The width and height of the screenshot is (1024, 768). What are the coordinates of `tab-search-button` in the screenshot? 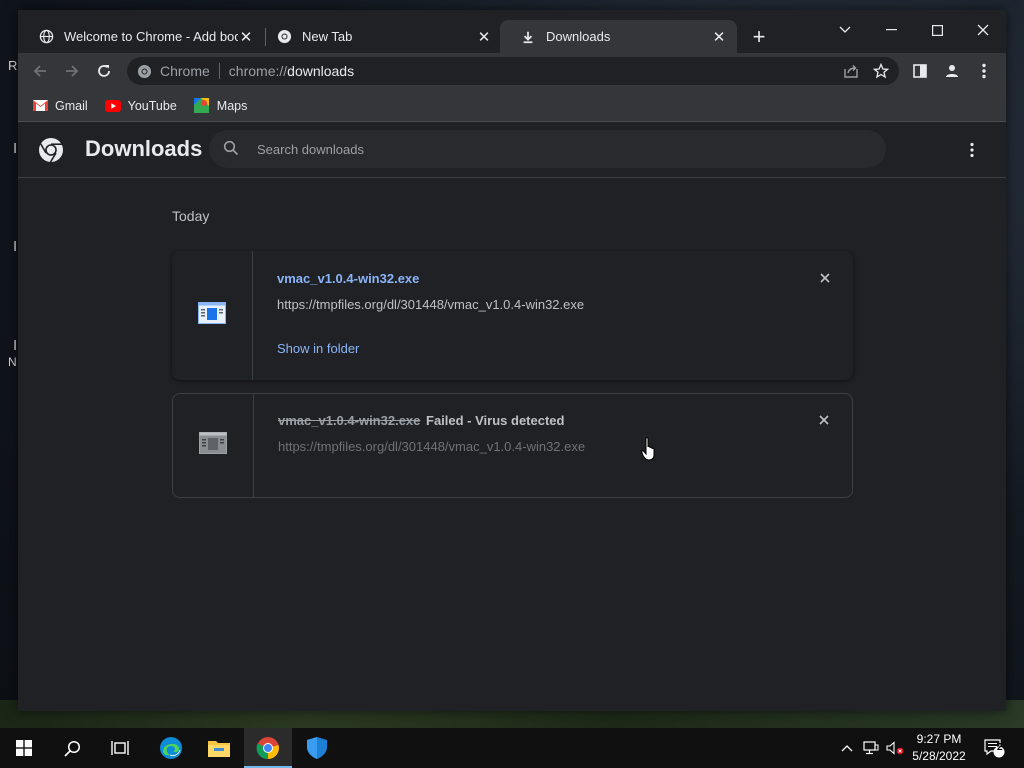 It's located at (845, 30).